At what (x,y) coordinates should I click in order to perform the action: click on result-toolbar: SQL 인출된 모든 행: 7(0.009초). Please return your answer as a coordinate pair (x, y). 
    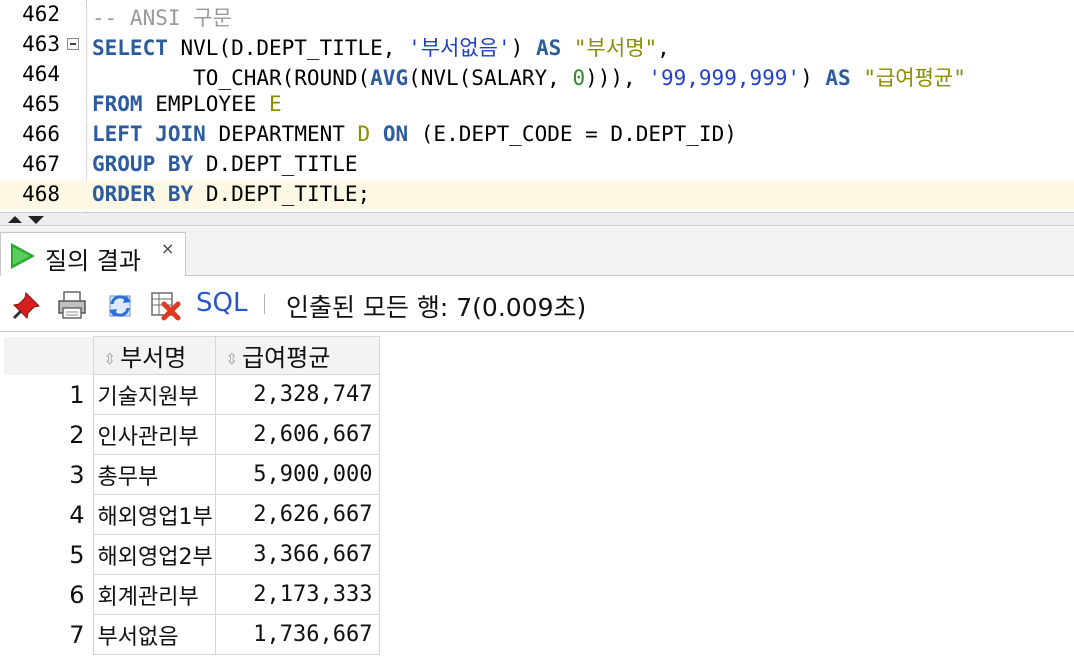
    Looking at the image, I should click on (537, 304).